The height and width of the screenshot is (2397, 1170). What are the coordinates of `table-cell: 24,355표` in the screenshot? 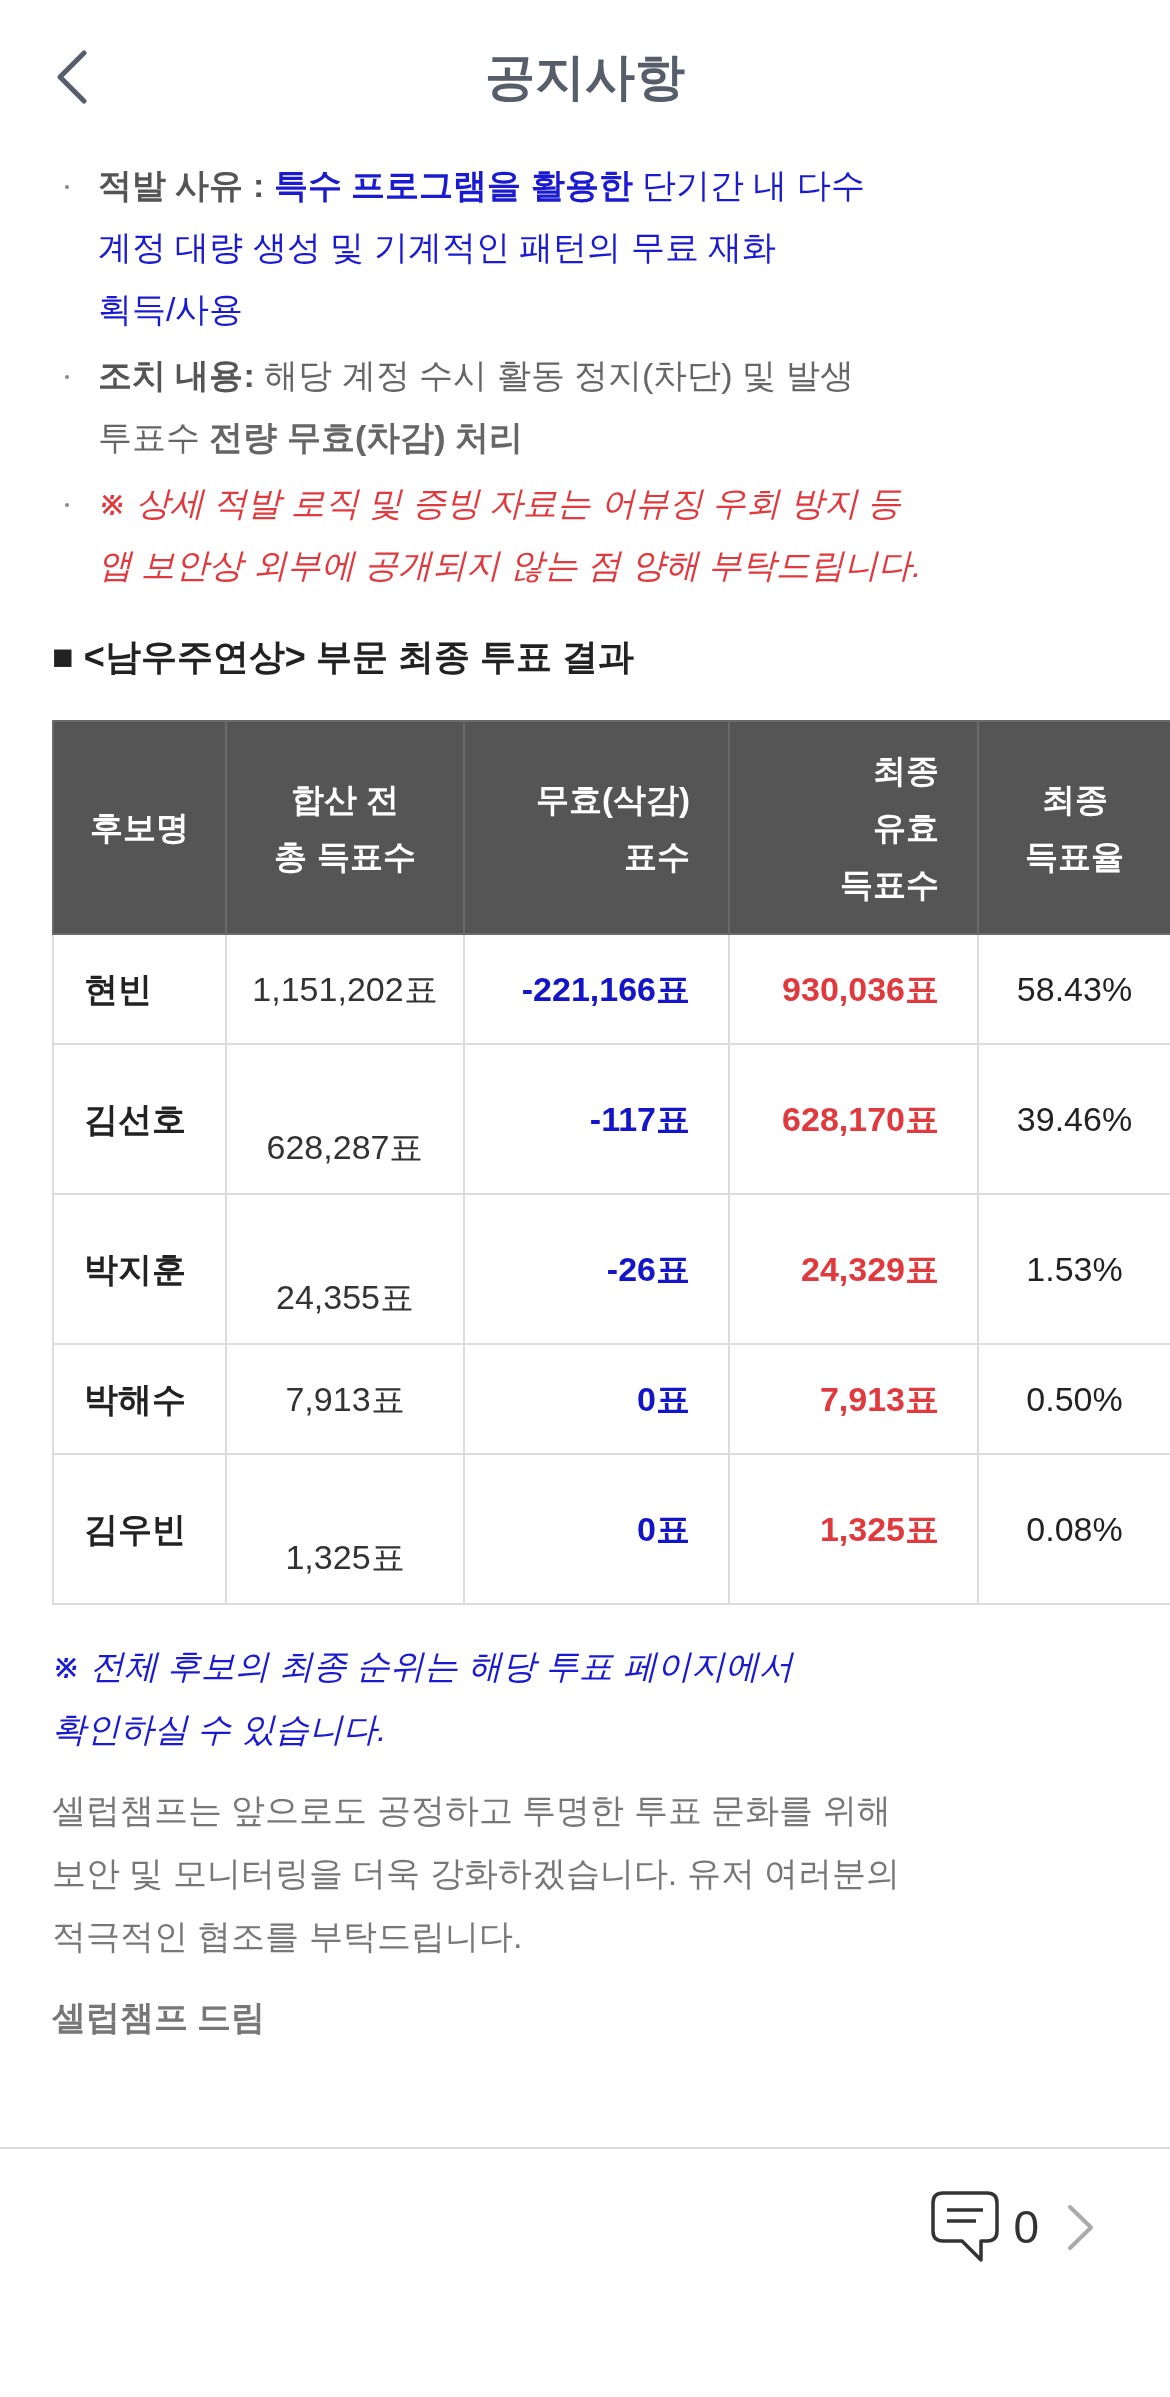 It's located at (345, 1269).